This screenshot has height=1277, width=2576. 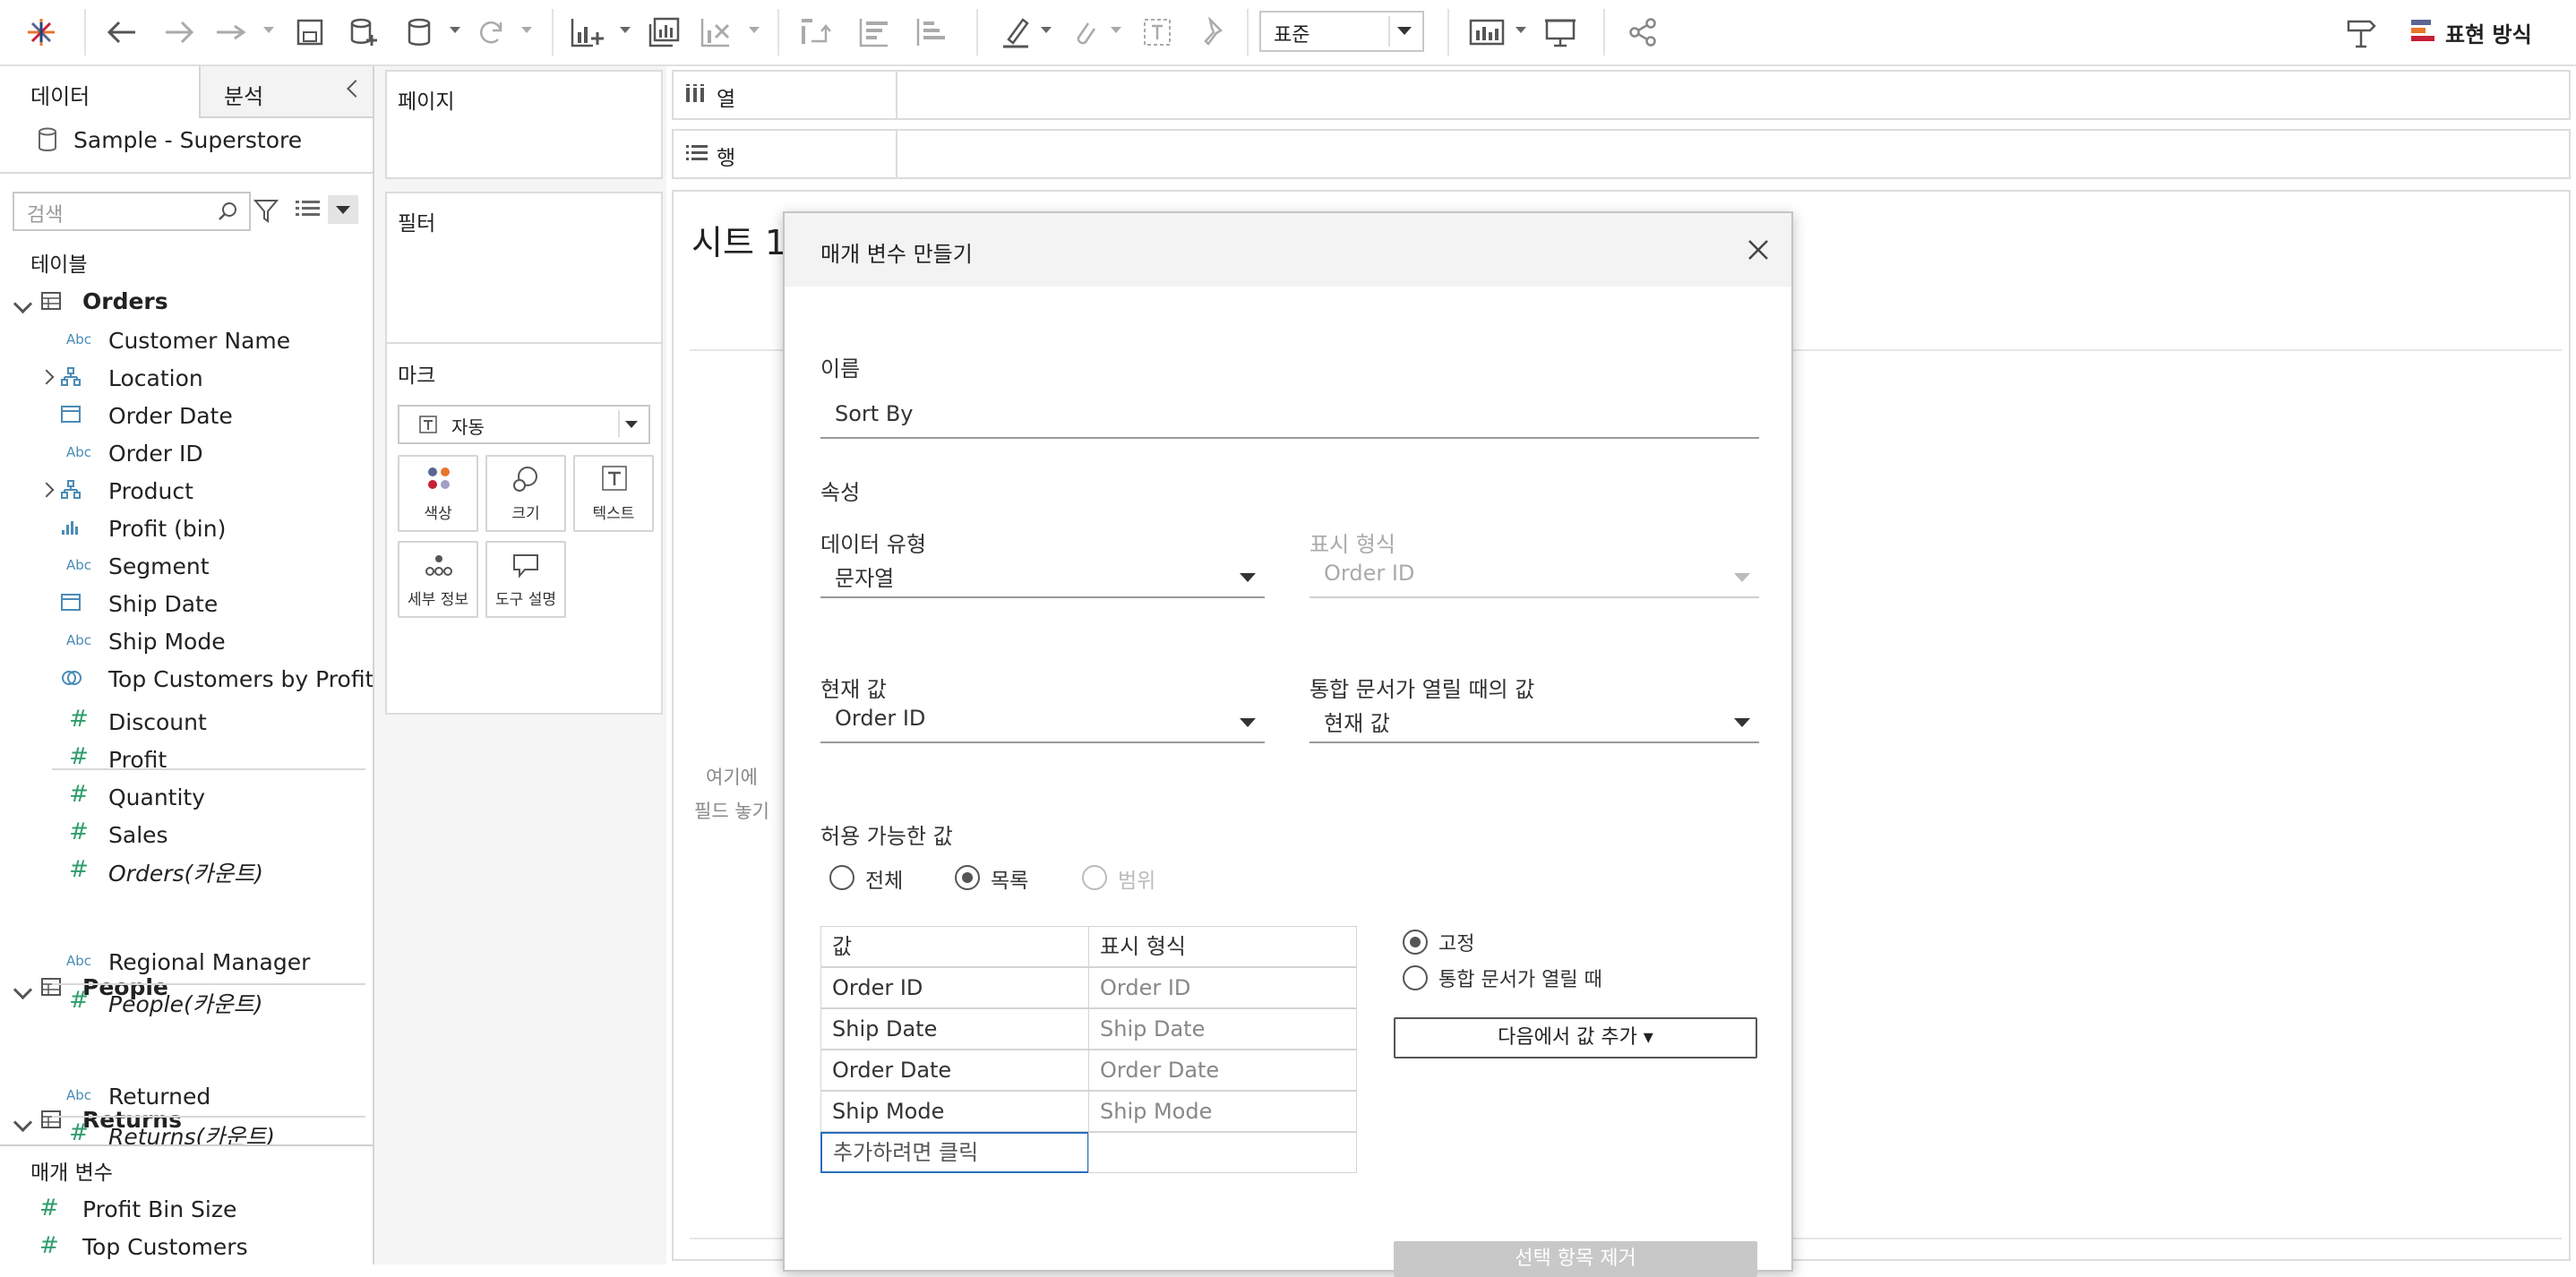 What do you see at coordinates (1341, 32) in the screenshot?
I see `format-dropdown: 표준` at bounding box center [1341, 32].